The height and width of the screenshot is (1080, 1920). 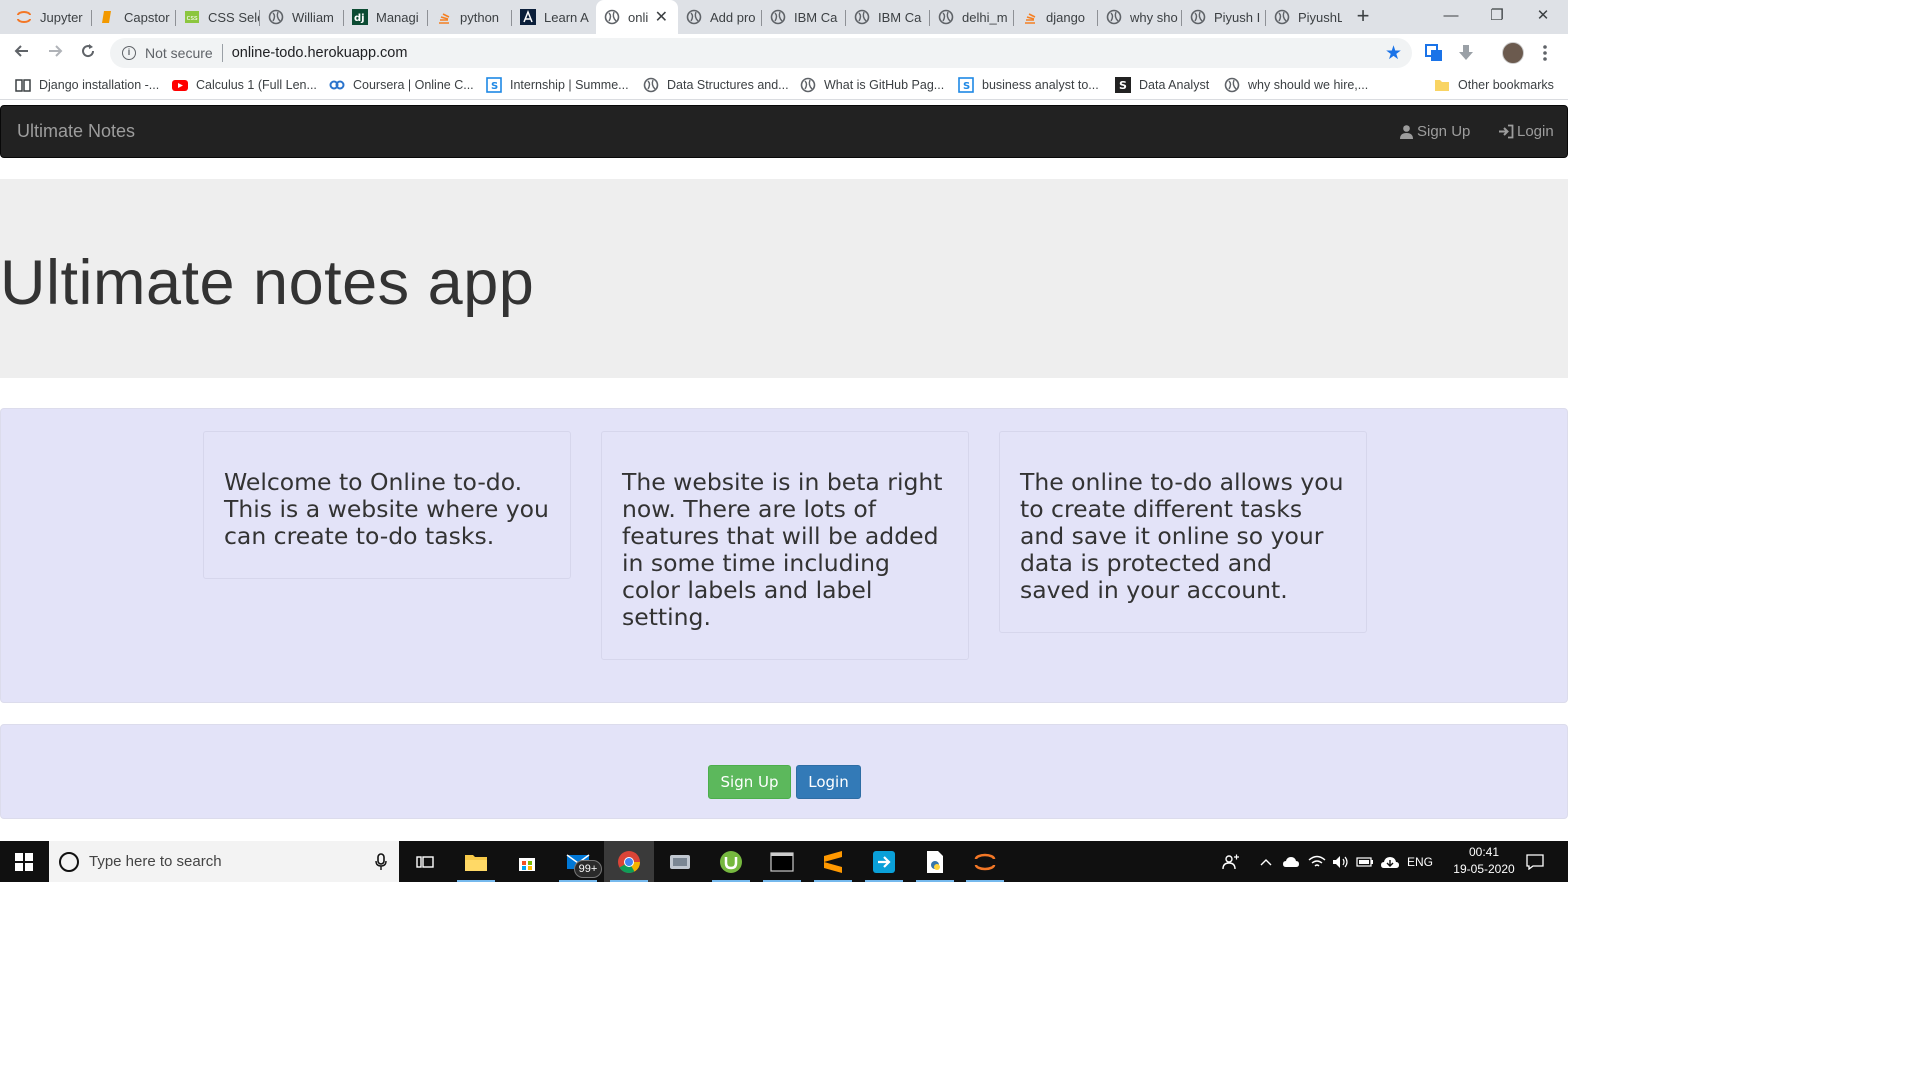 What do you see at coordinates (320, 53) in the screenshot?
I see `url-text: online-todo.herokuapp.com` at bounding box center [320, 53].